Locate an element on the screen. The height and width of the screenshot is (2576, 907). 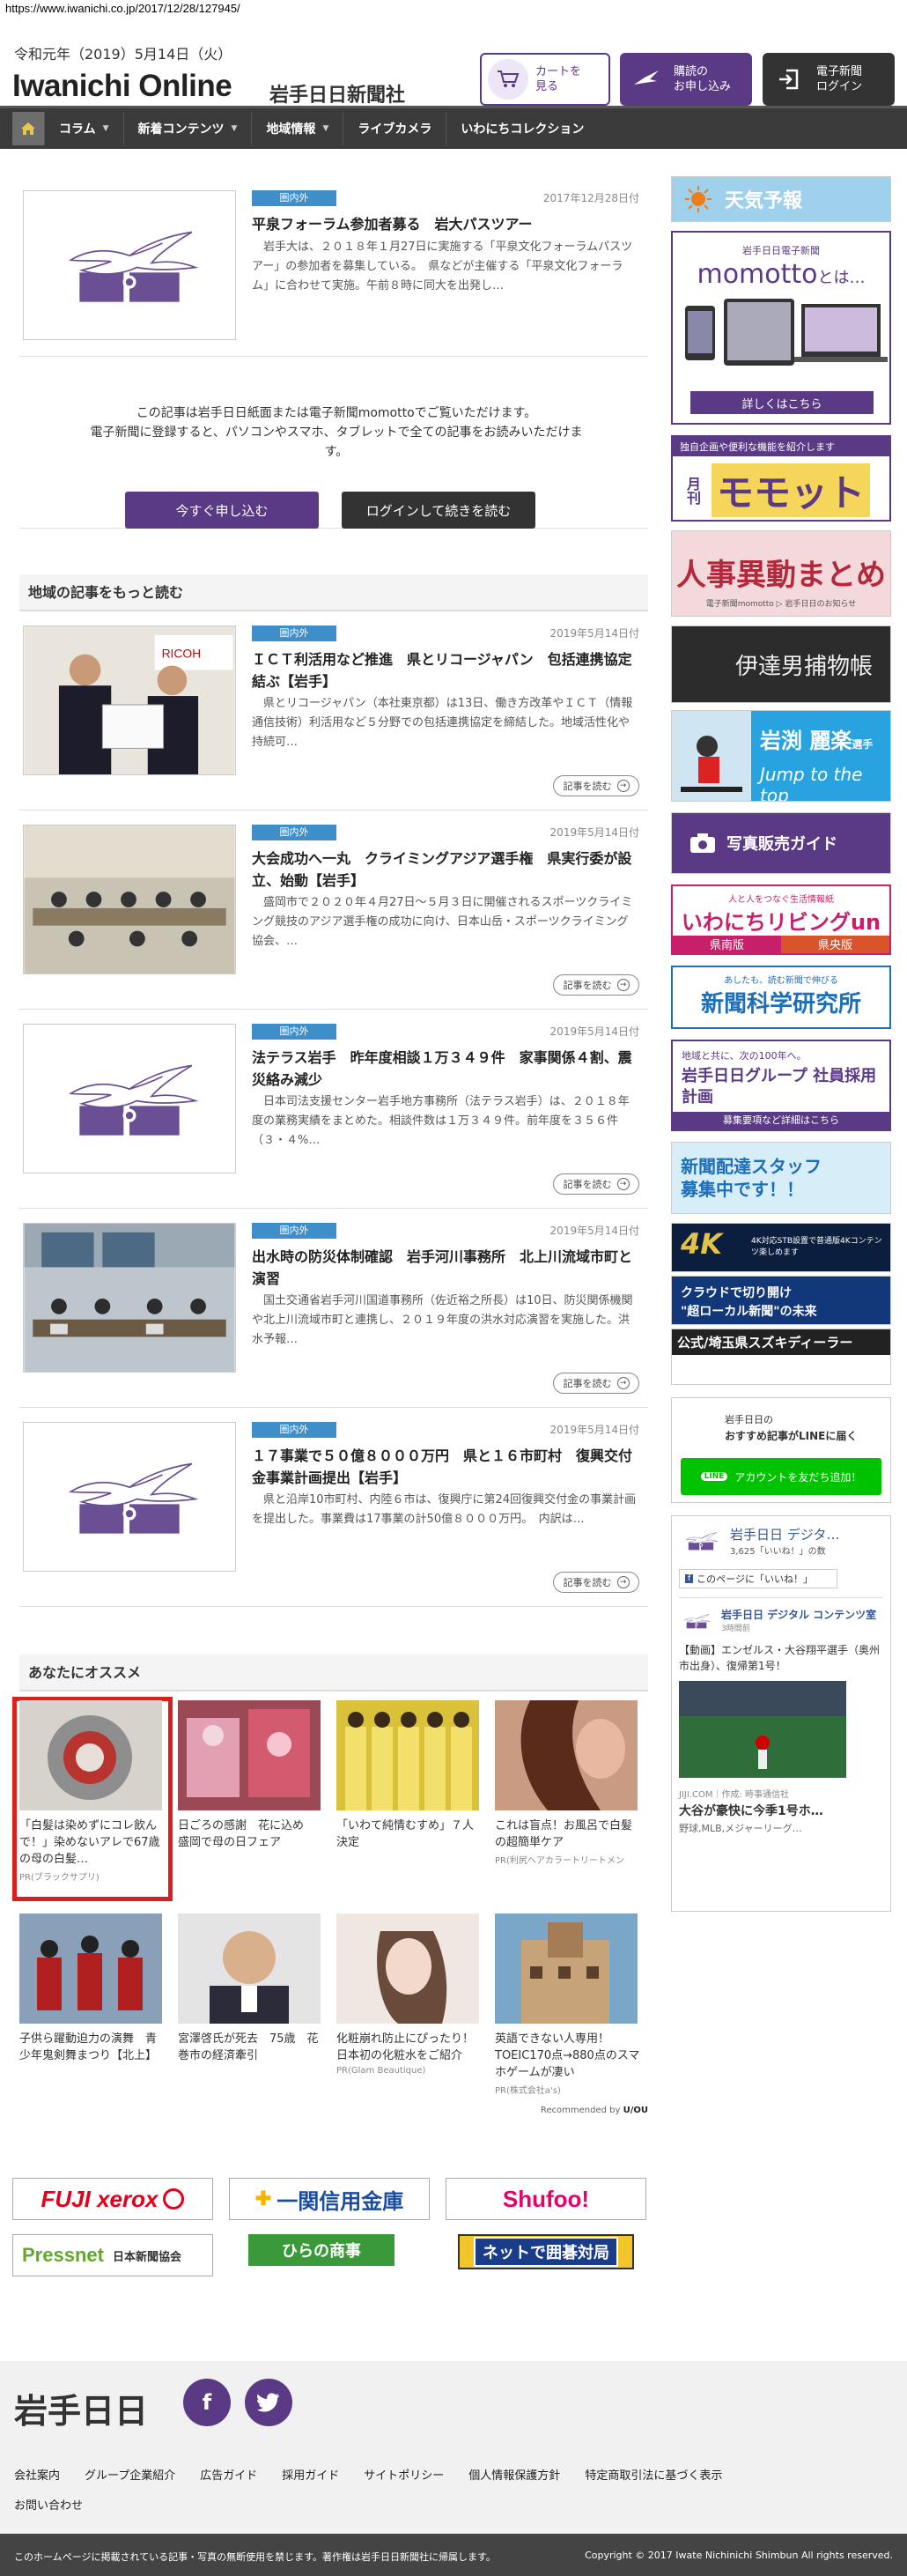
jinji-title: 人事異動まとめ is located at coordinates (781, 575).